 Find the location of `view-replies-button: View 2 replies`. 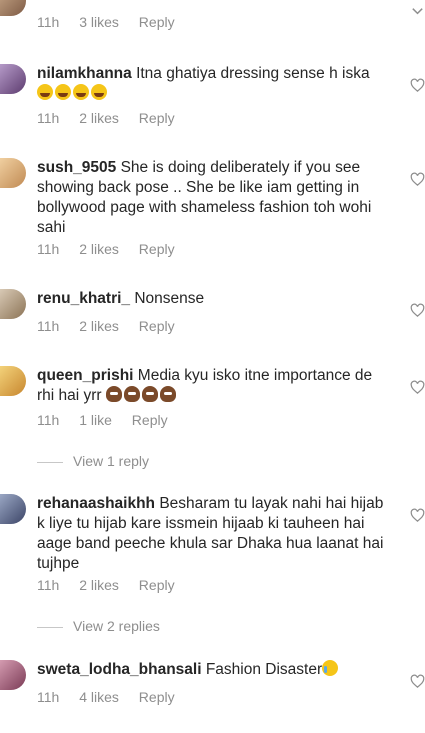

view-replies-button: View 2 replies is located at coordinates (98, 626).